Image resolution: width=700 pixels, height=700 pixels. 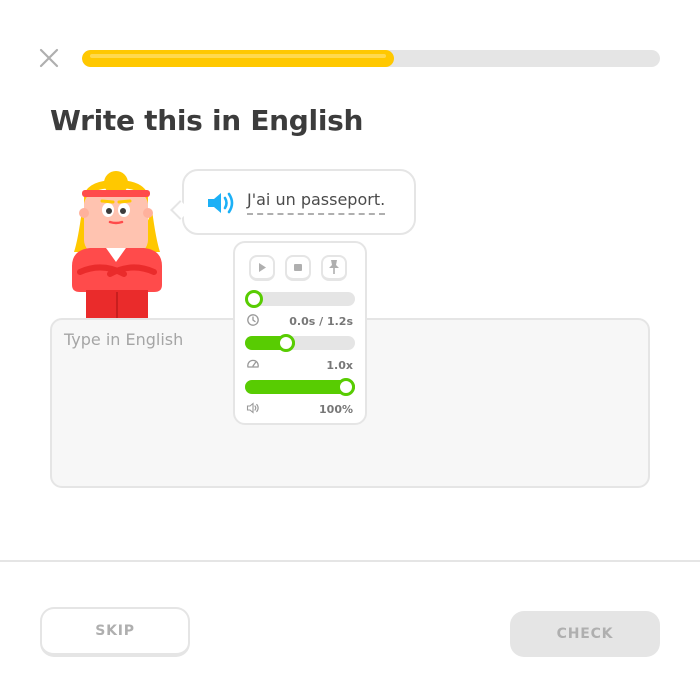 I want to click on page-title: Write this in English, so click(x=207, y=120).